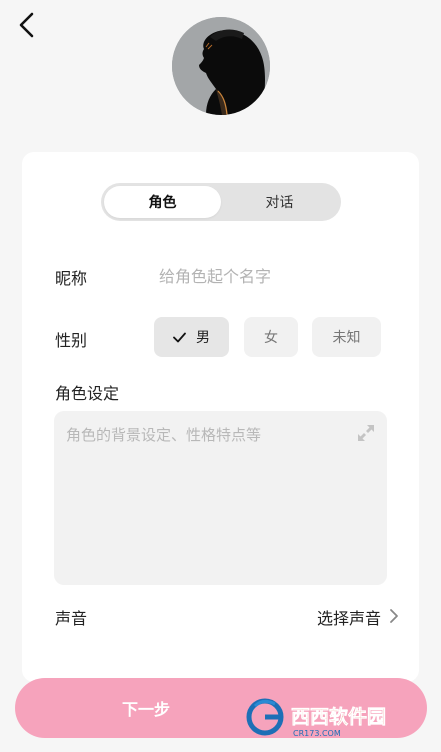 The width and height of the screenshot is (441, 752). I want to click on gender-option-label: 女, so click(271, 338).